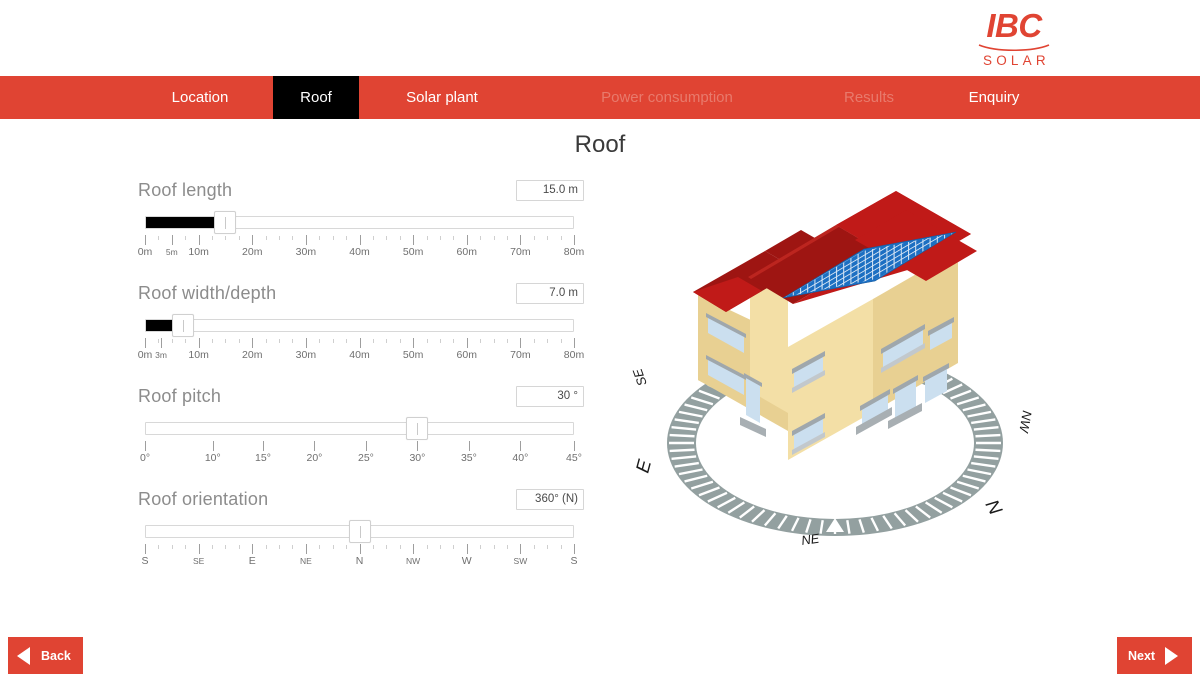 The height and width of the screenshot is (684, 1200). What do you see at coordinates (600, 144) in the screenshot?
I see `page-title: Roof` at bounding box center [600, 144].